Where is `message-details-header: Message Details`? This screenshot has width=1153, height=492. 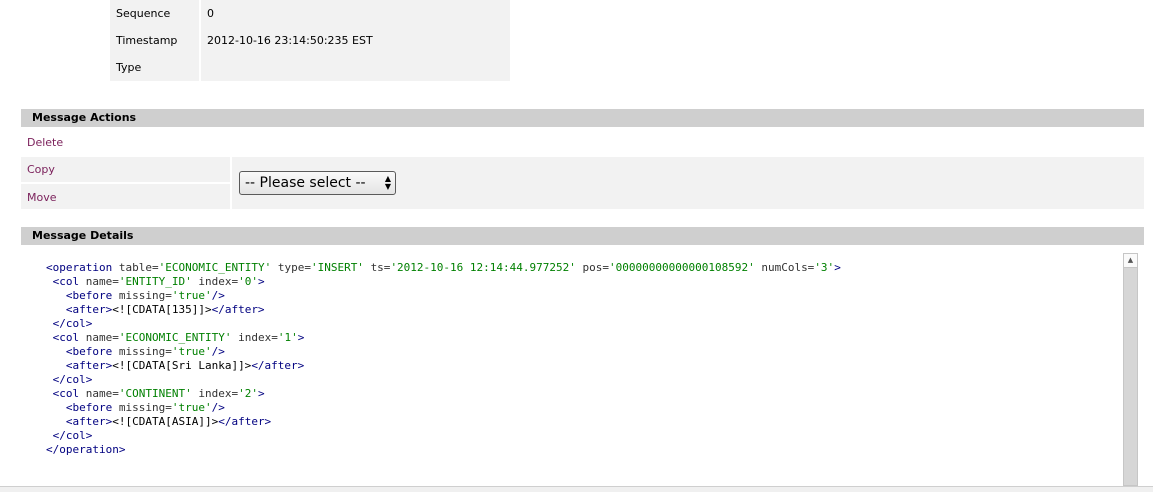
message-details-header: Message Details is located at coordinates (582, 236).